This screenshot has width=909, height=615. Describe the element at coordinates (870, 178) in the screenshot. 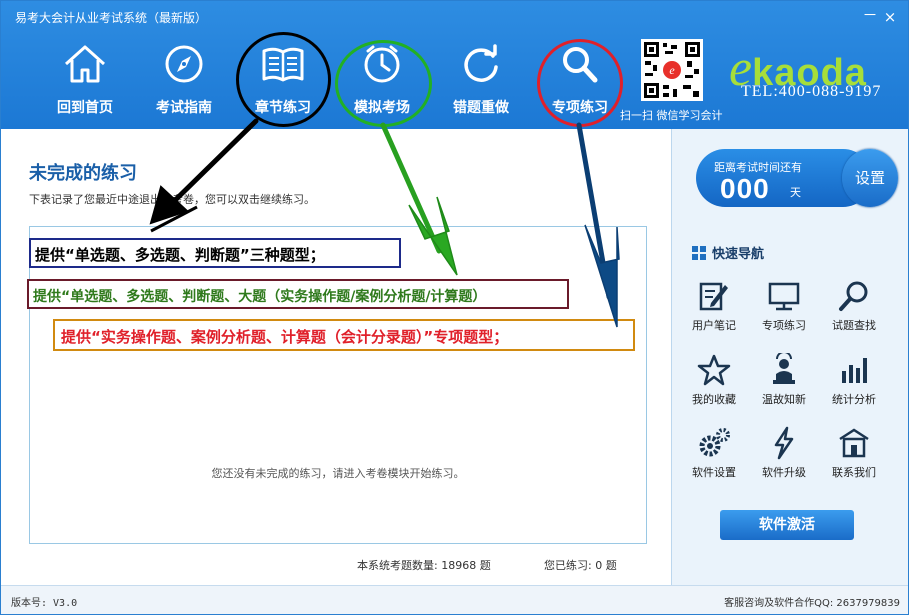

I see `countdown-setting-button: 设置` at that location.